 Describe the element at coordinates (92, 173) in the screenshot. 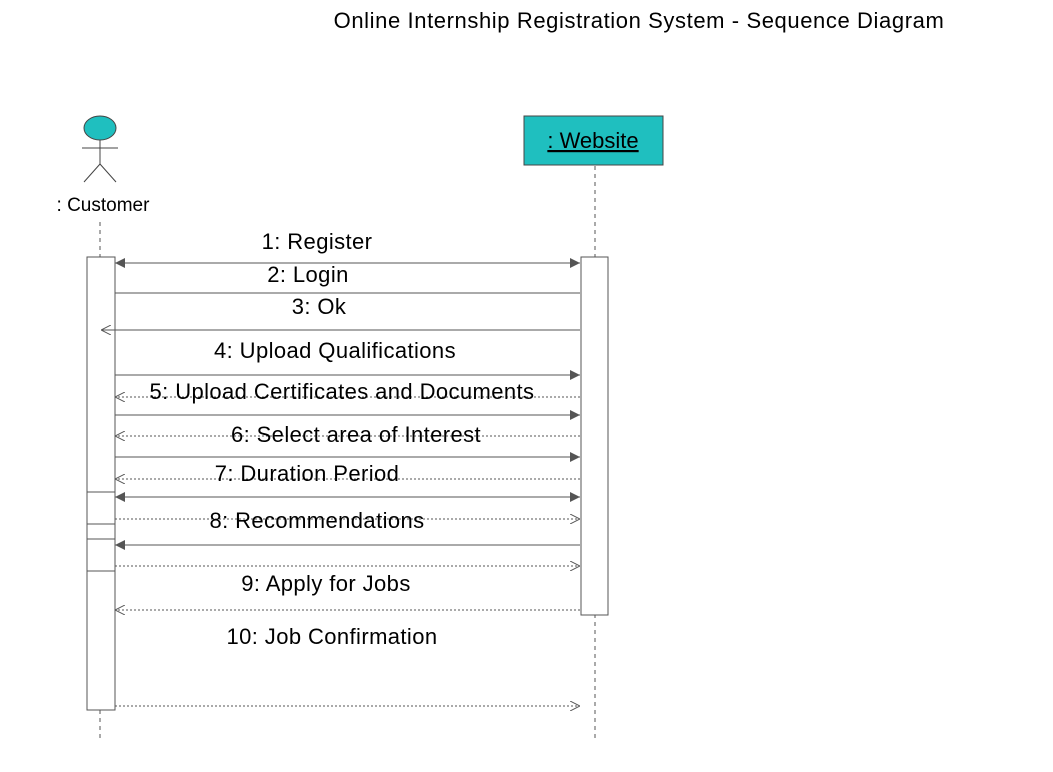

I see `actor-left-leg` at that location.